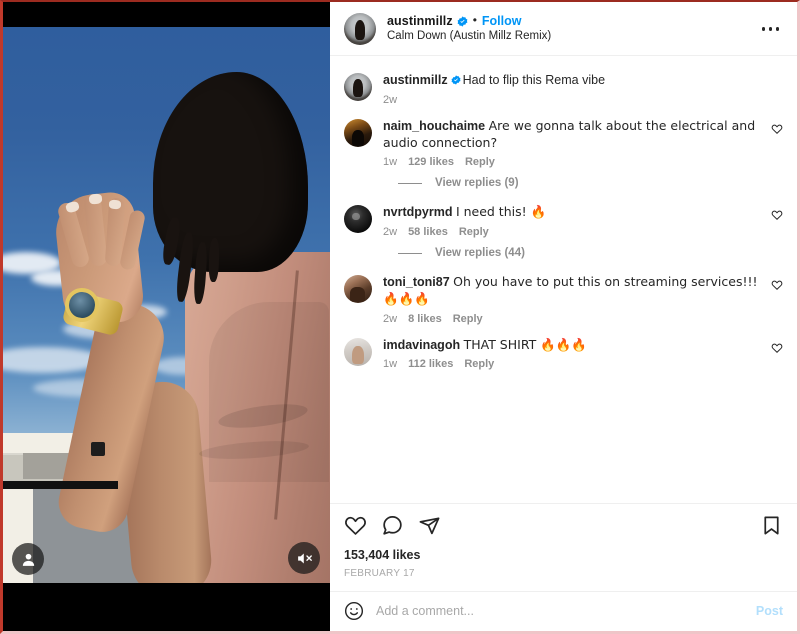 Image resolution: width=800 pixels, height=634 pixels. I want to click on add-comment-input, so click(561, 611).